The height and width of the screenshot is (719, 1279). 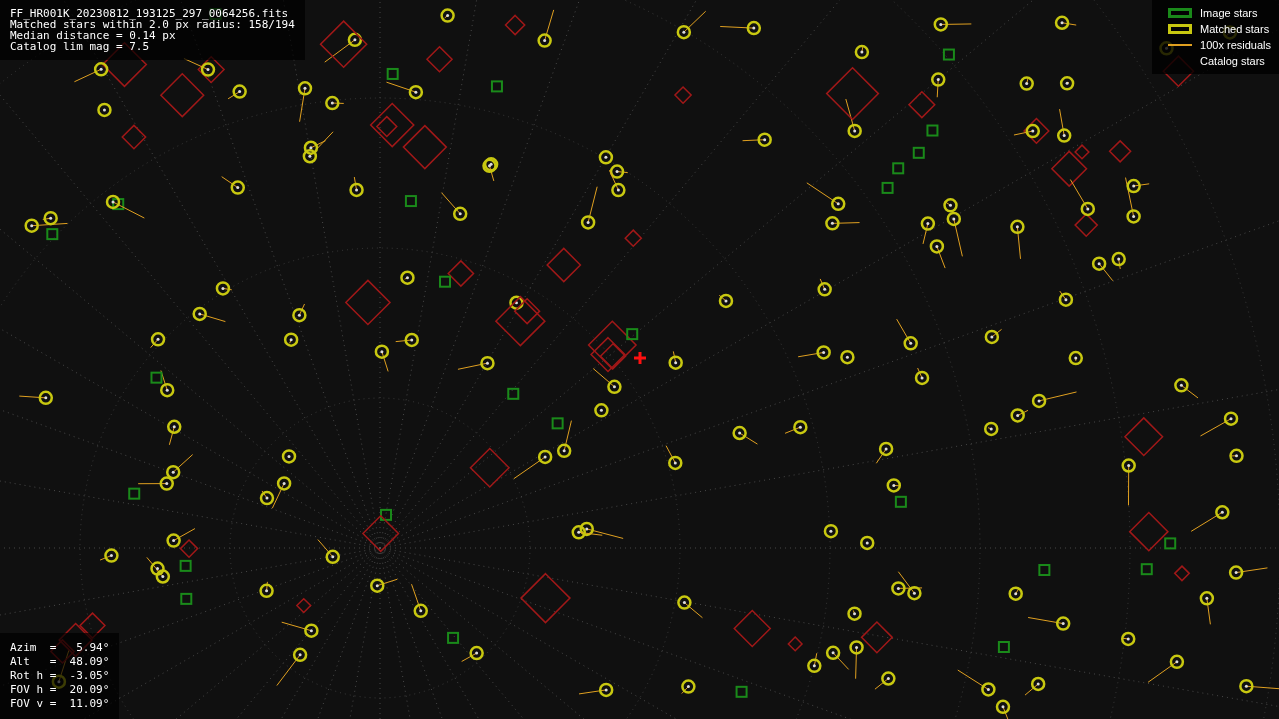 I want to click on info-line: Catalog lim mag = 7.5, so click(x=80, y=46).